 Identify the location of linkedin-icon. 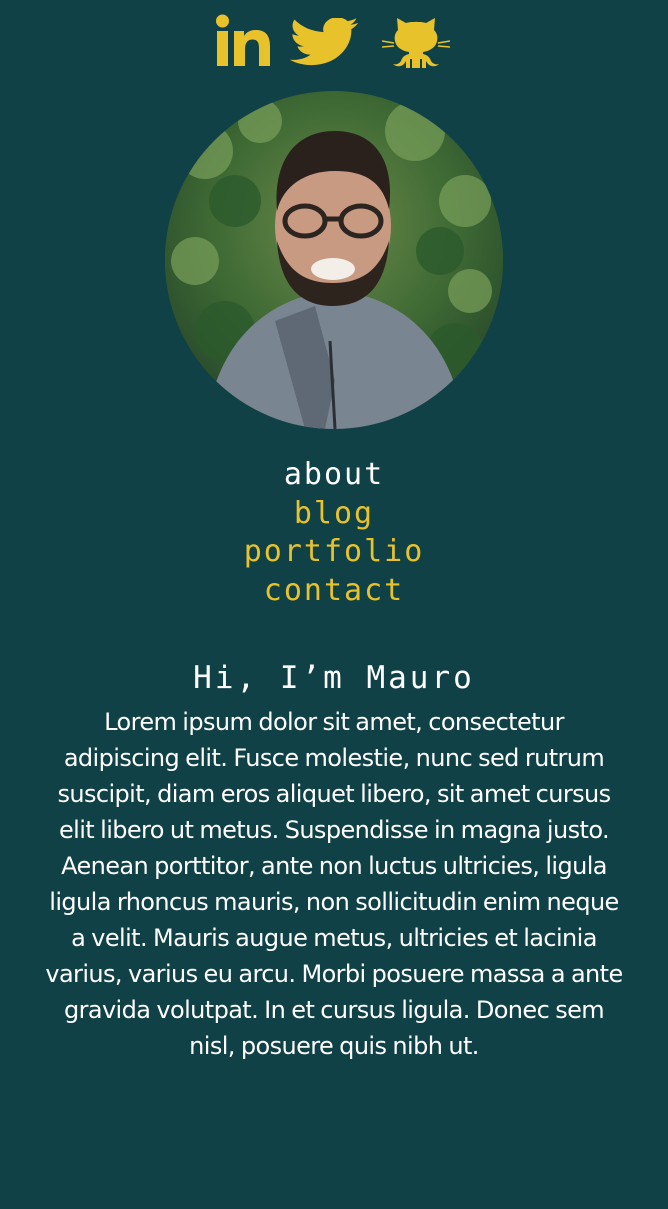
(243, 40).